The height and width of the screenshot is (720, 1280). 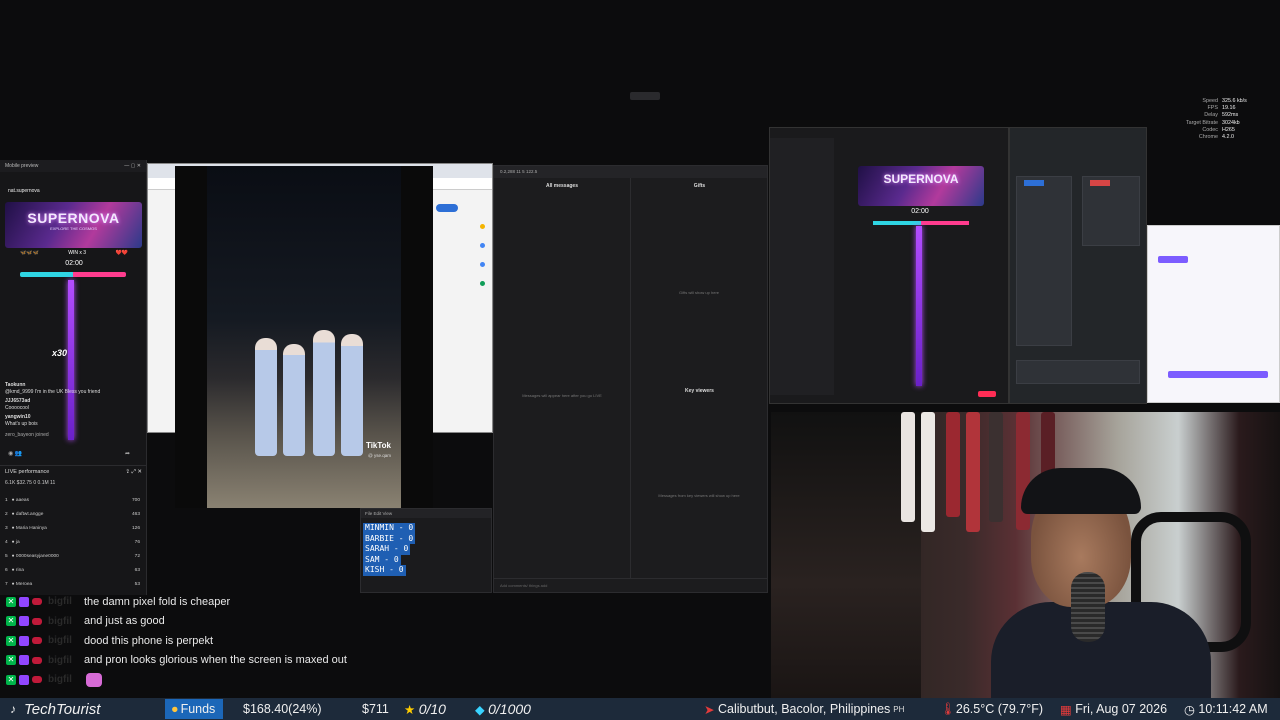 I want to click on vote-line: KISH - 0, so click(x=384, y=570).